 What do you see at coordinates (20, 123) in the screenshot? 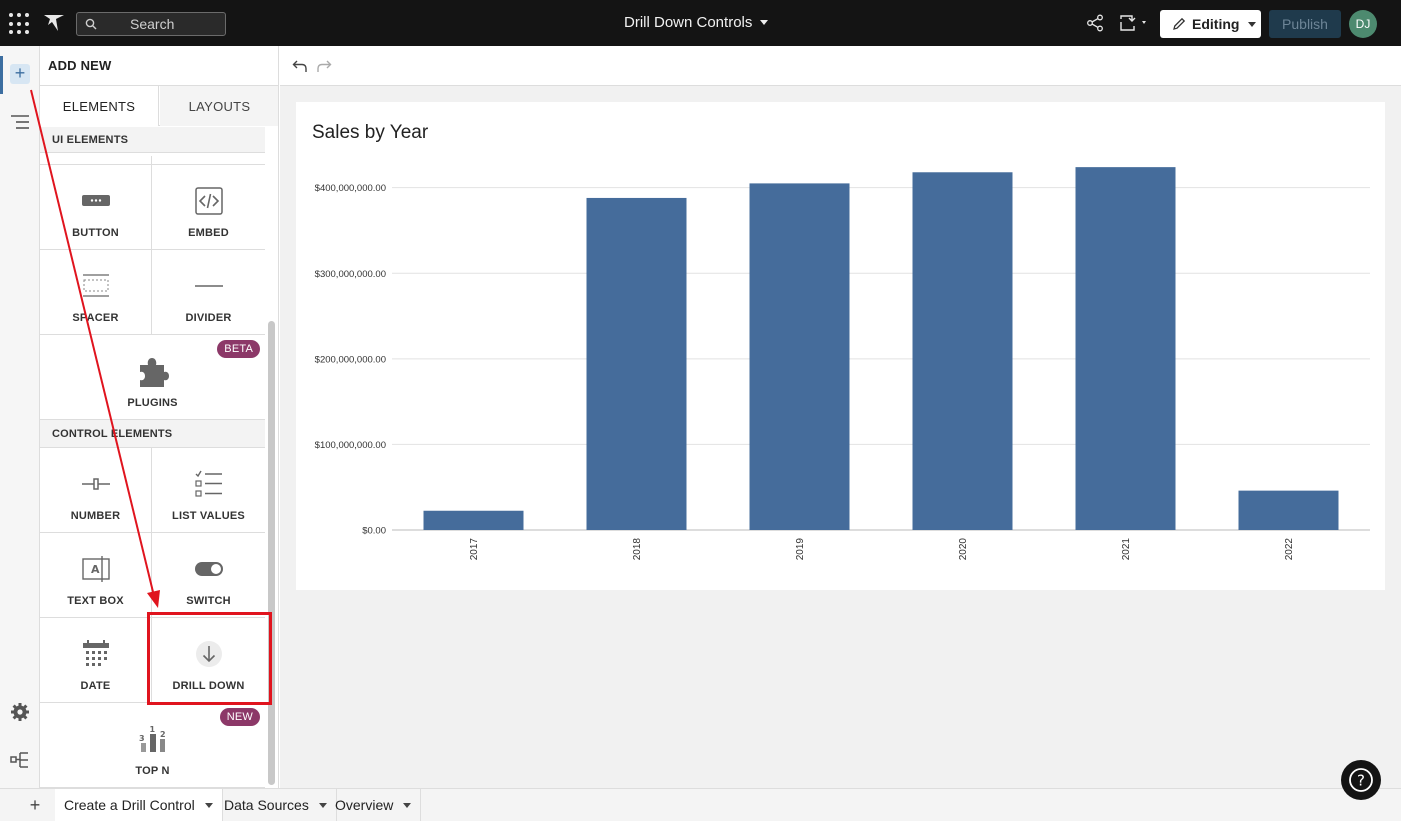
I see `outline-icon` at bounding box center [20, 123].